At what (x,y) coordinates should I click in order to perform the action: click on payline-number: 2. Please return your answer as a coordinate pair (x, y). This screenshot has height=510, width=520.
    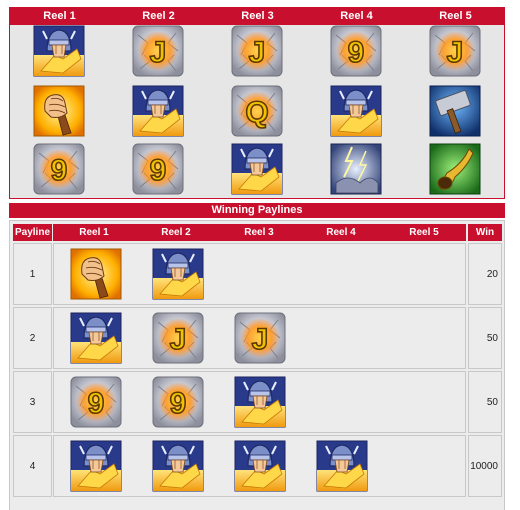
    Looking at the image, I should click on (32, 338).